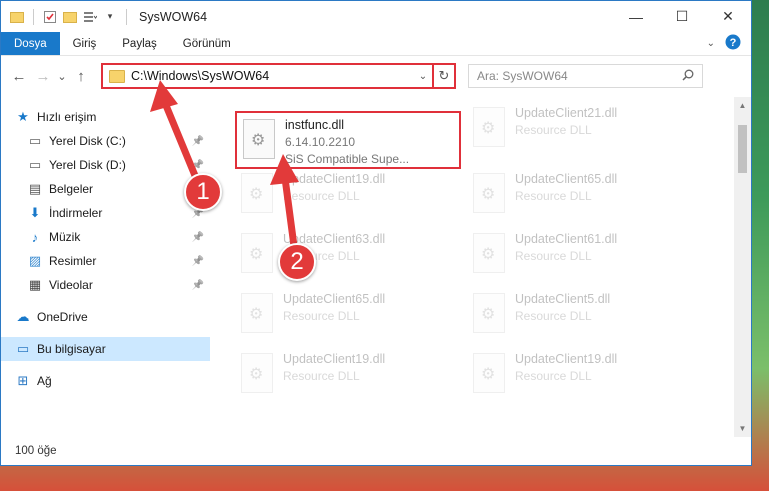  What do you see at coordinates (105, 141) in the screenshot?
I see `sidebar-item: ▭ Yerel Disk (C:) 📌` at bounding box center [105, 141].